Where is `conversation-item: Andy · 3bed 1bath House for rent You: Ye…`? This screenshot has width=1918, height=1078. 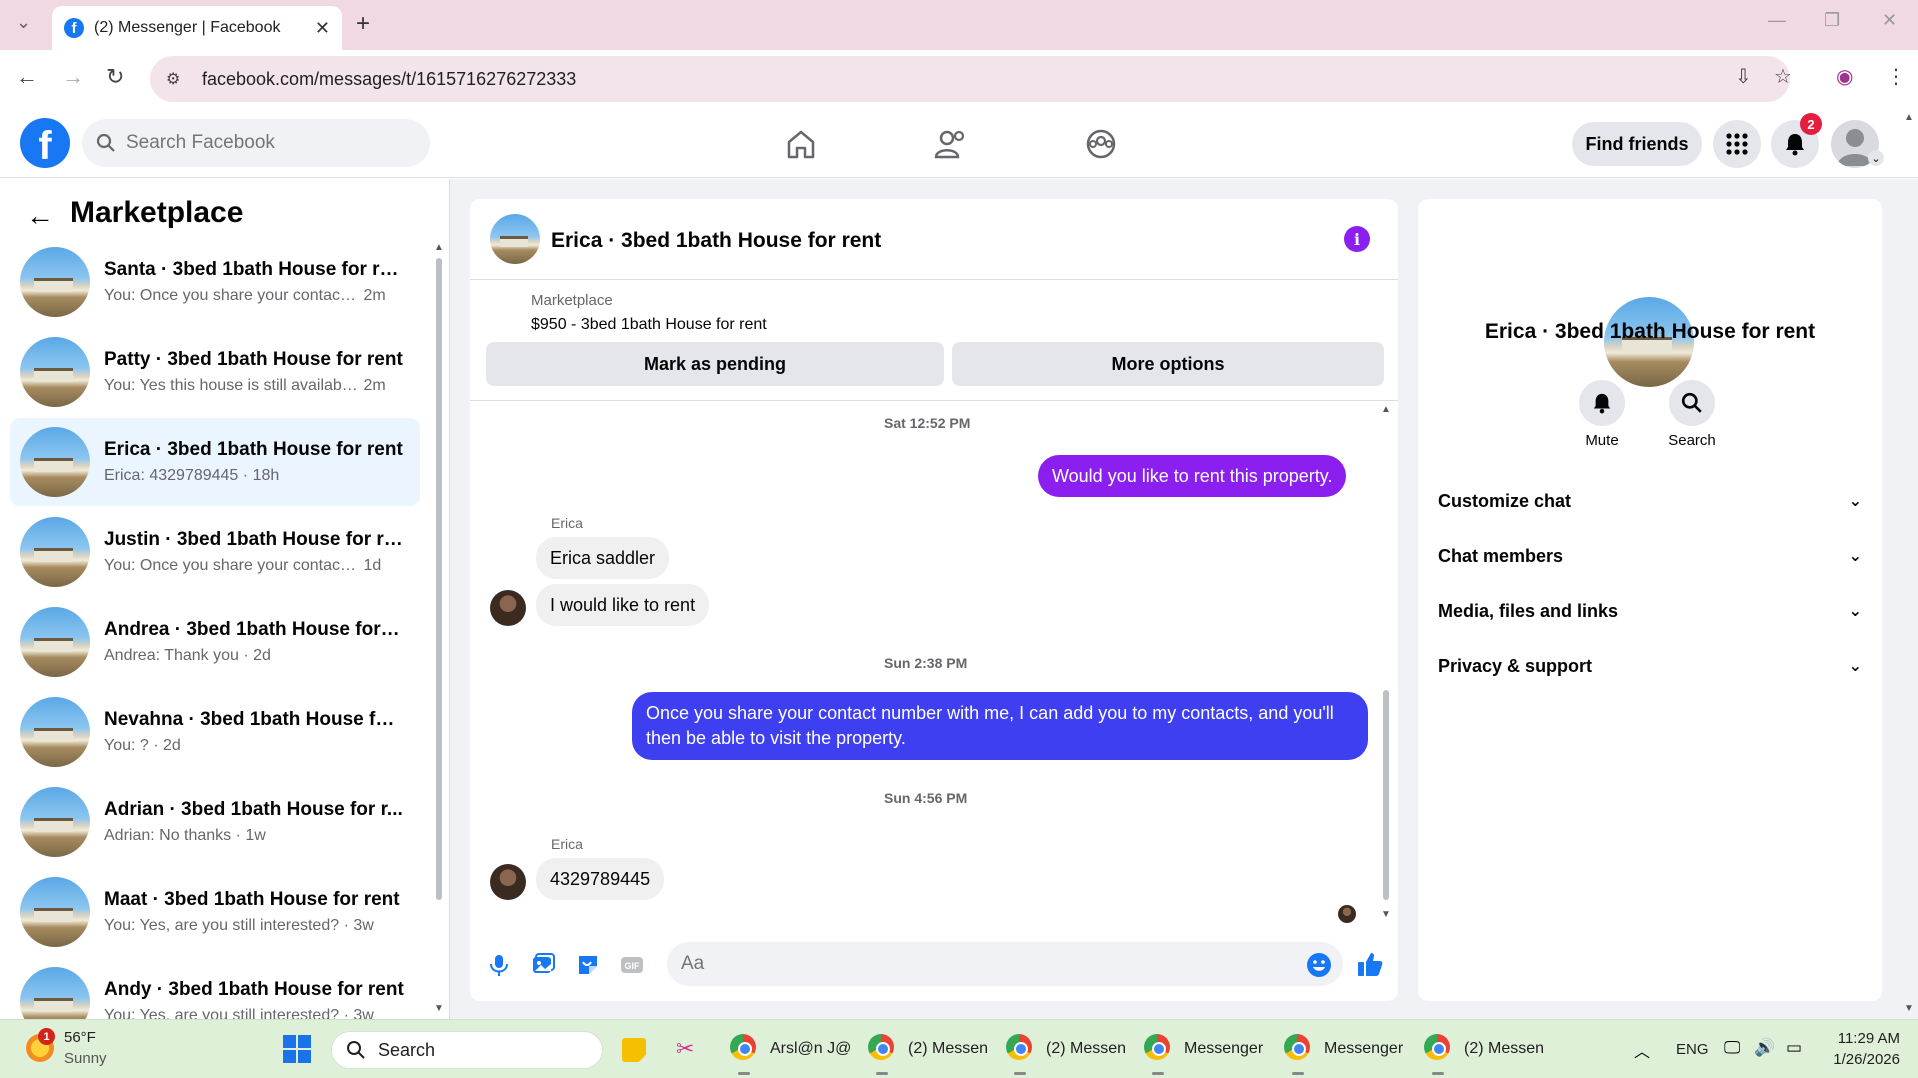
conversation-item: Andy · 3bed 1bath House for rent You: Ye… is located at coordinates (215, 988).